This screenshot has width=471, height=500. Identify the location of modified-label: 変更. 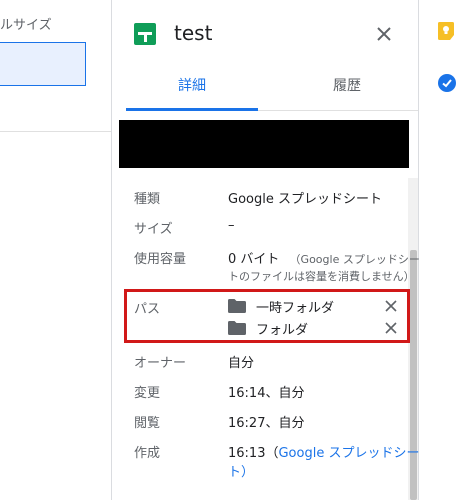
(147, 393).